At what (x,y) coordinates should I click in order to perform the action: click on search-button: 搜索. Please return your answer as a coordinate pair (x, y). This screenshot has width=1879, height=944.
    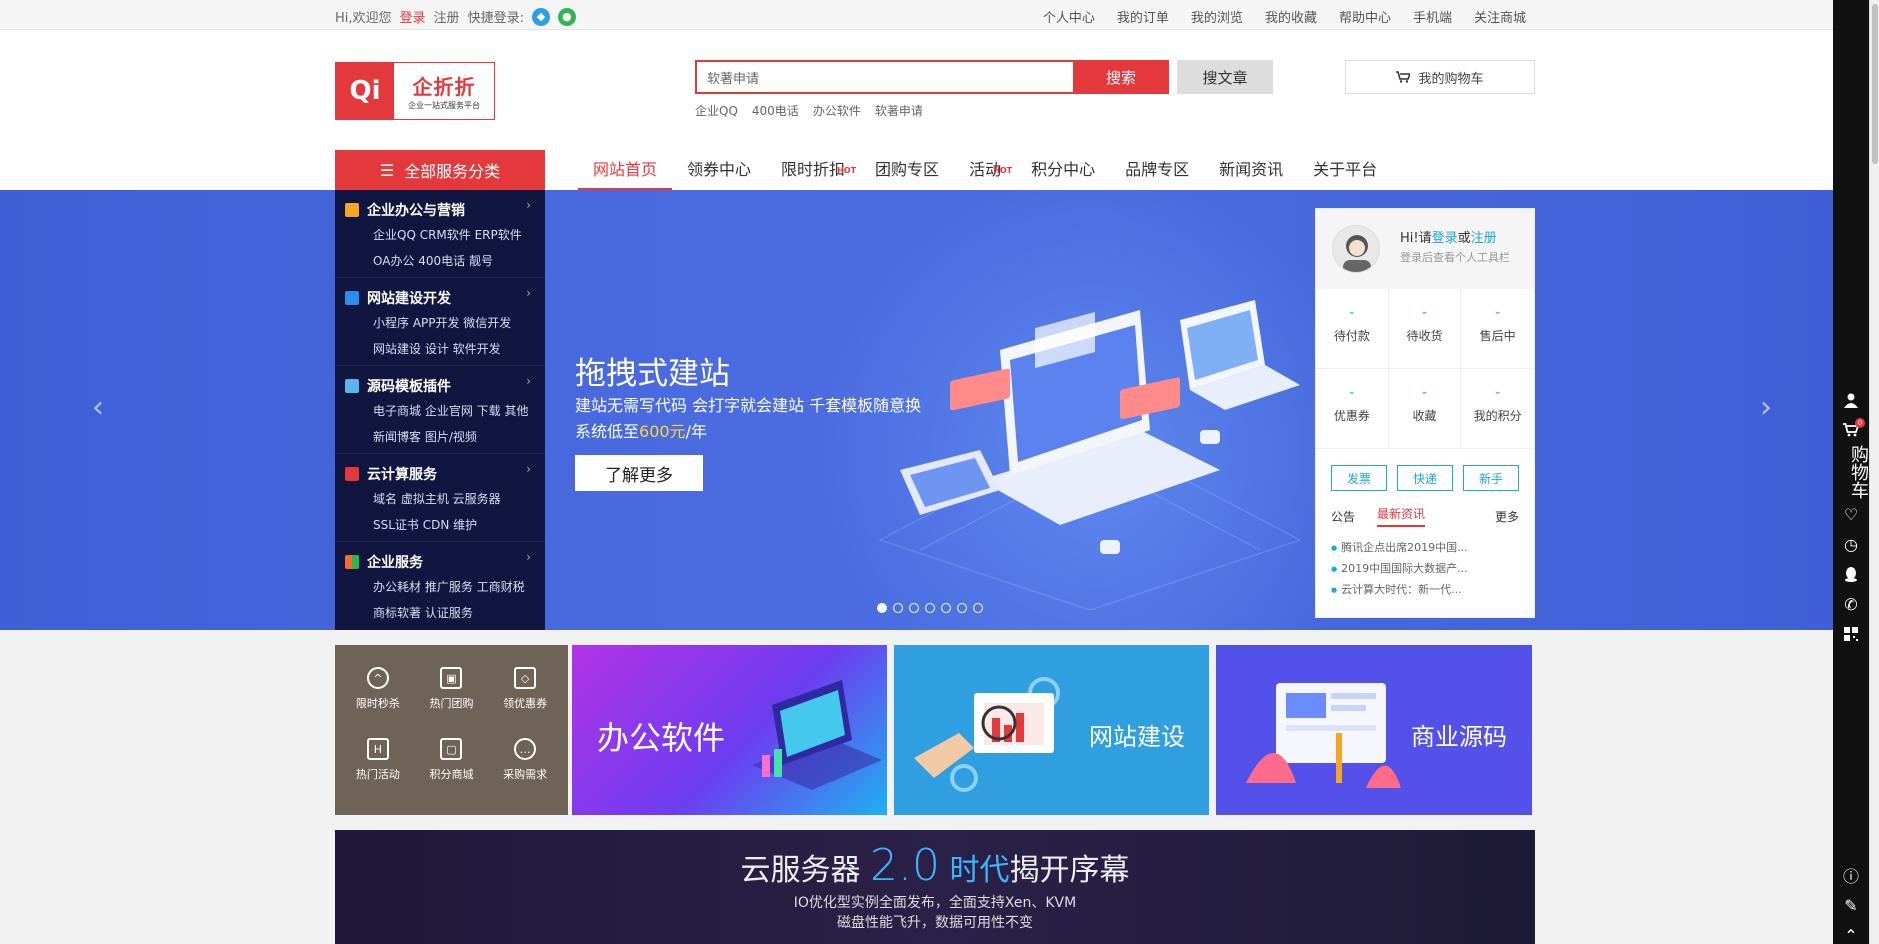
    Looking at the image, I should click on (1121, 77).